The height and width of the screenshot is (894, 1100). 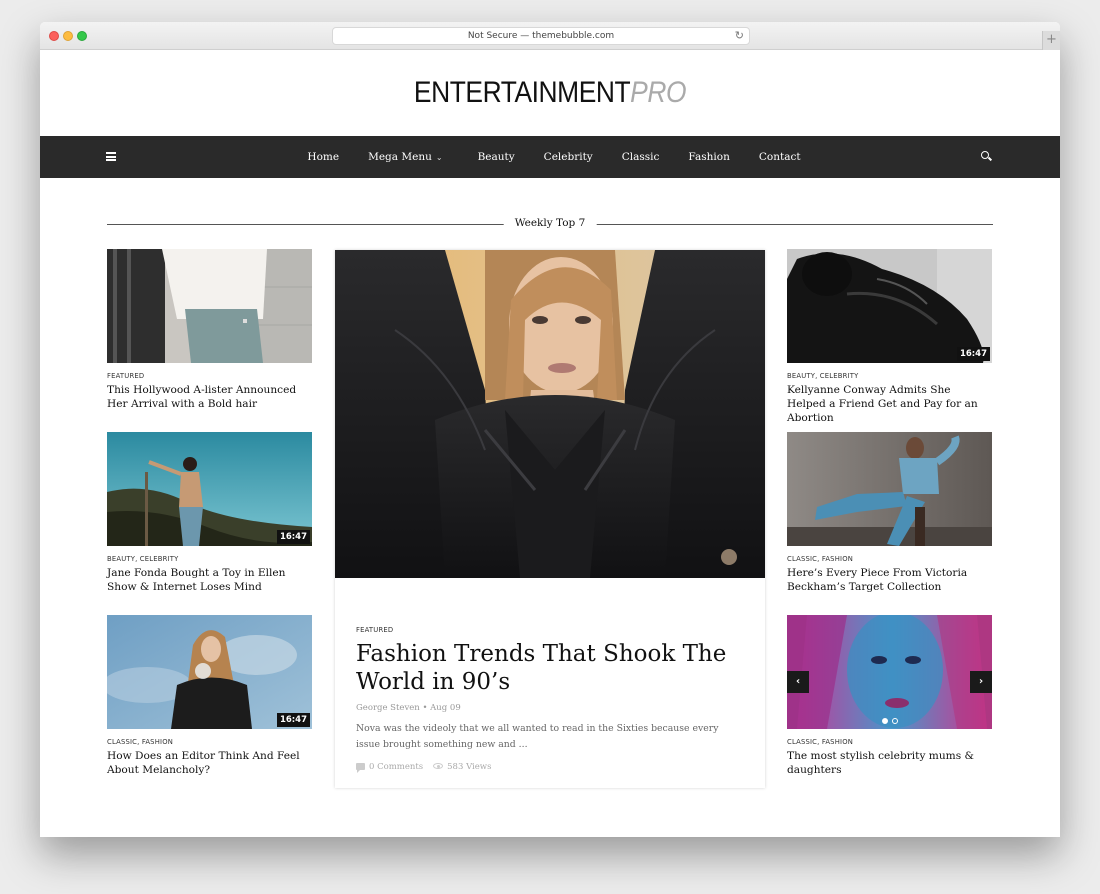 What do you see at coordinates (568, 157) in the screenshot?
I see `nav-item-celebrity: Celebrity` at bounding box center [568, 157].